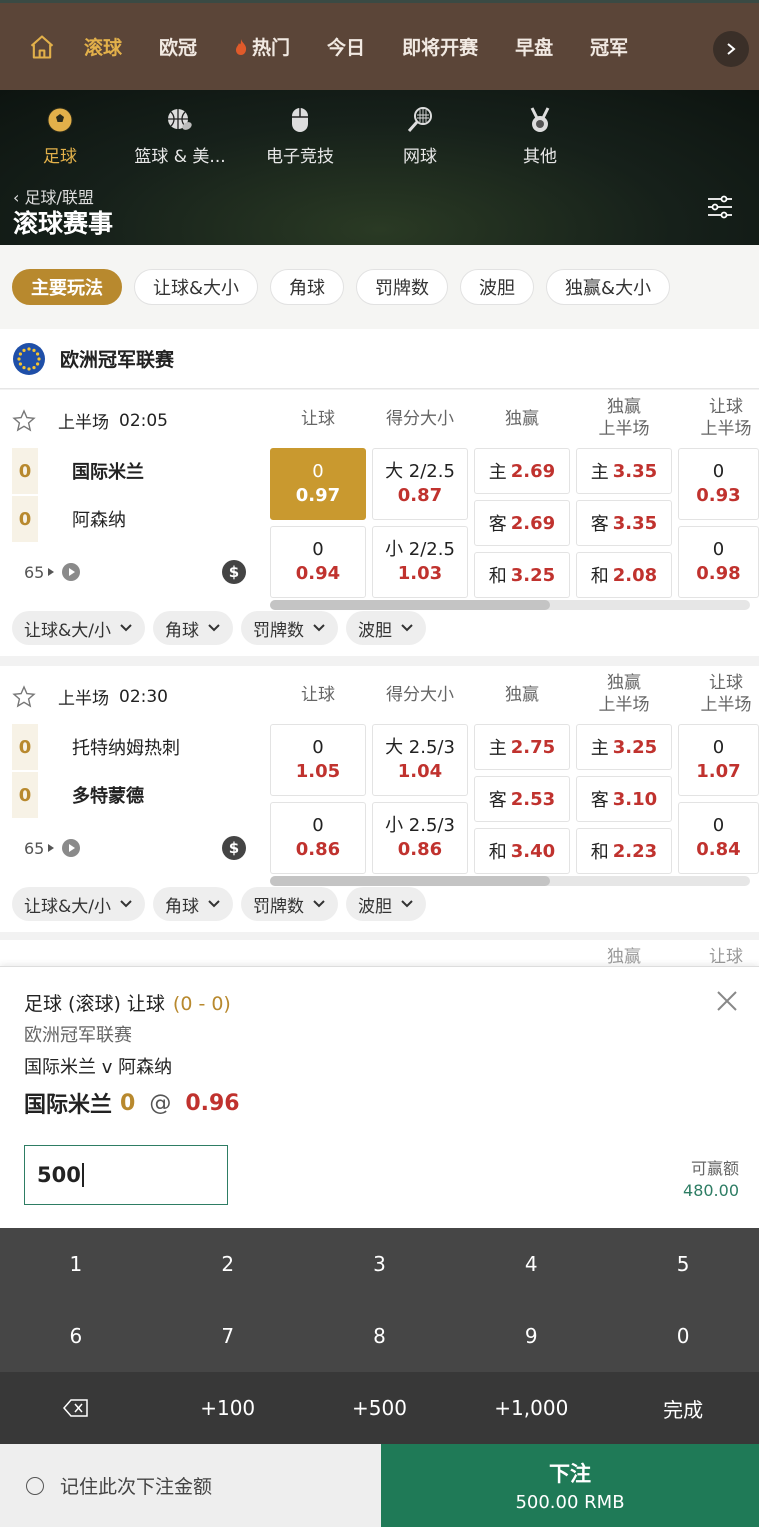  What do you see at coordinates (718, 760) in the screenshot?
I see `odds-cell-half-handicap-home: 0 1.07` at bounding box center [718, 760].